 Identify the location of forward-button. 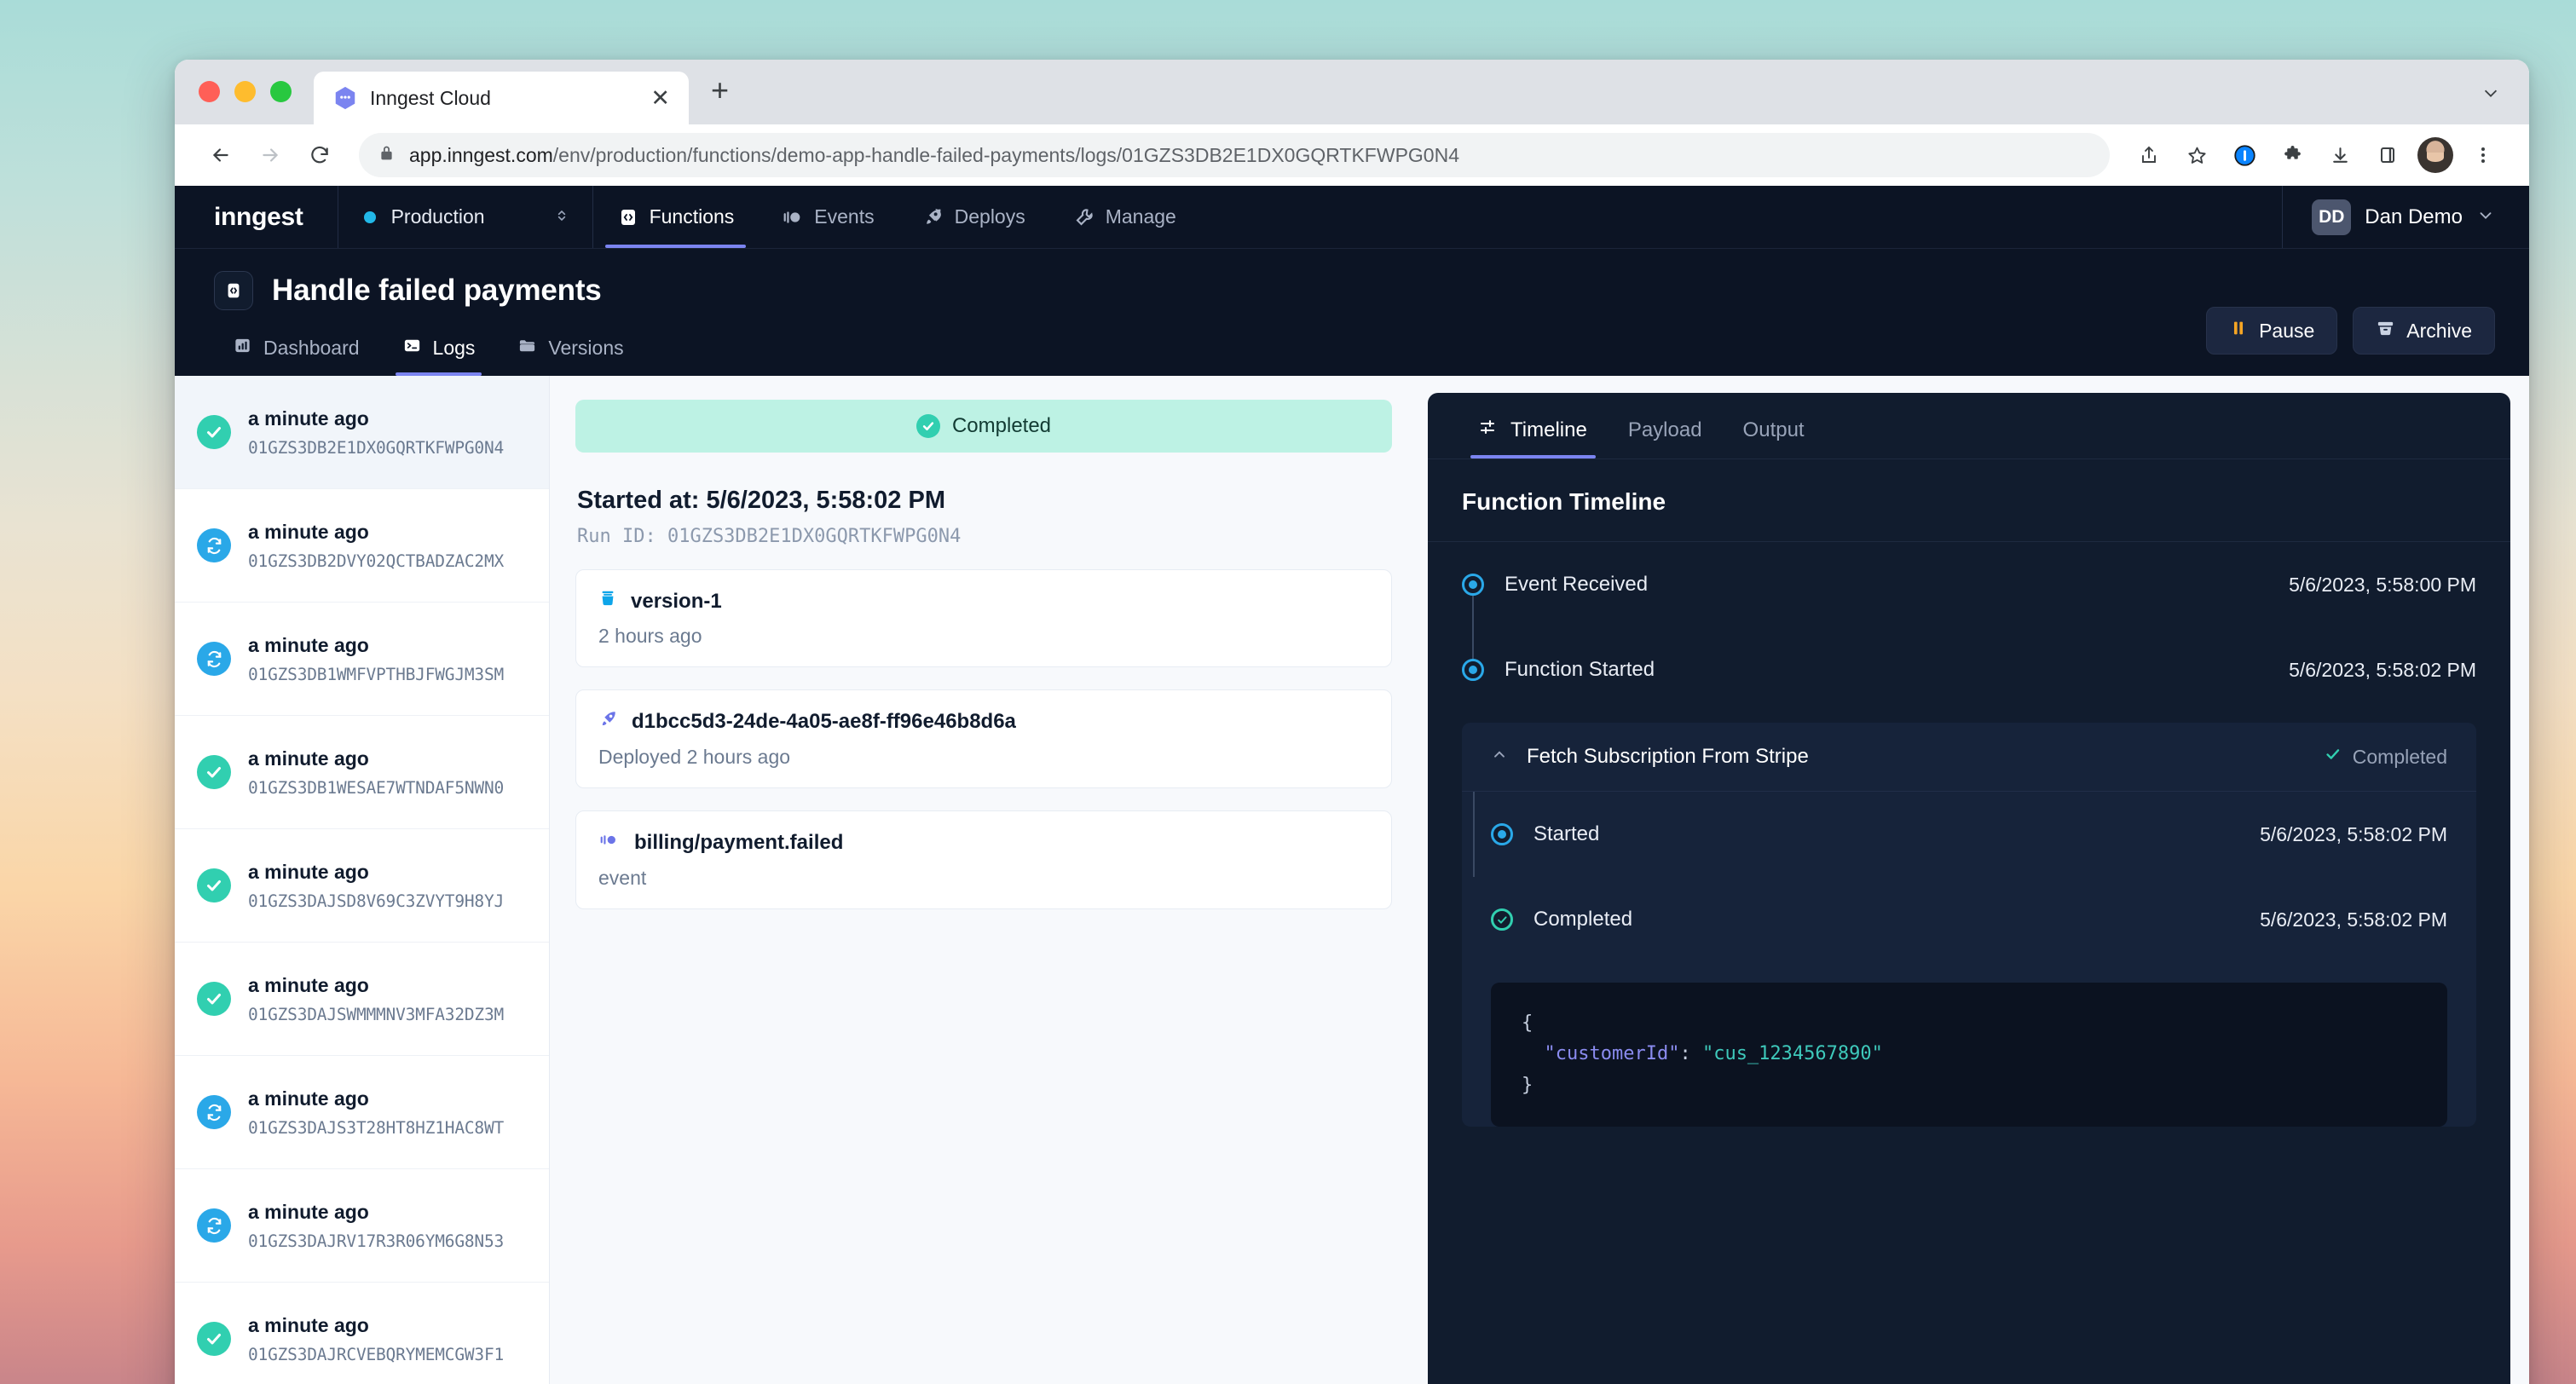
(270, 155).